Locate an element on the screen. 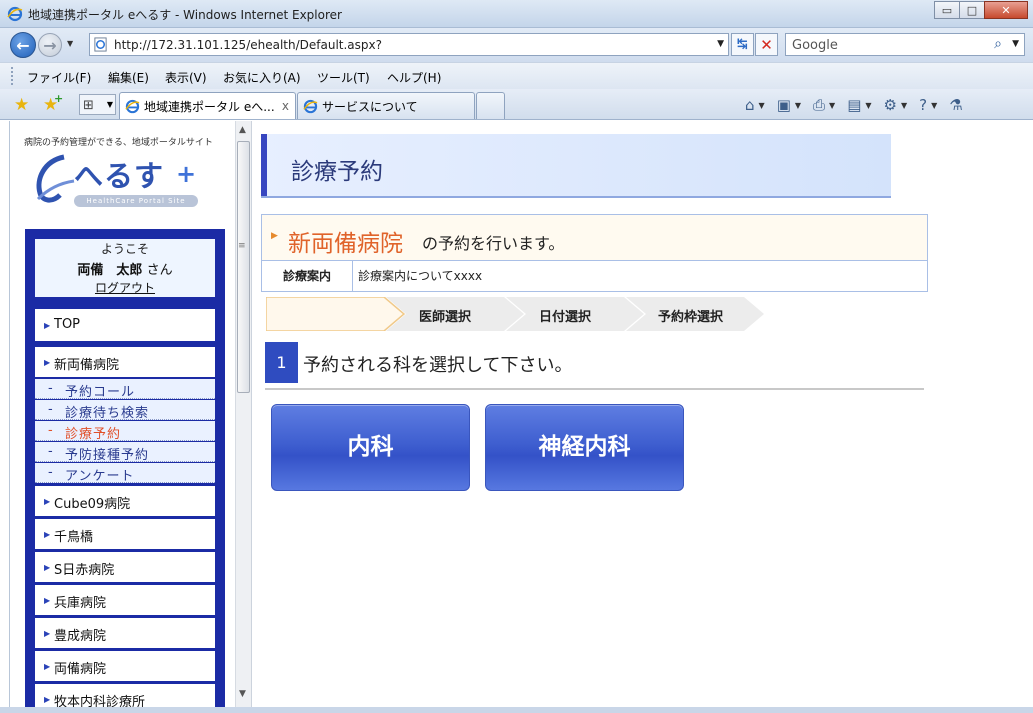 This screenshot has width=1033, height=713. sidebar-item-top: ▶ TOP is located at coordinates (125, 325).